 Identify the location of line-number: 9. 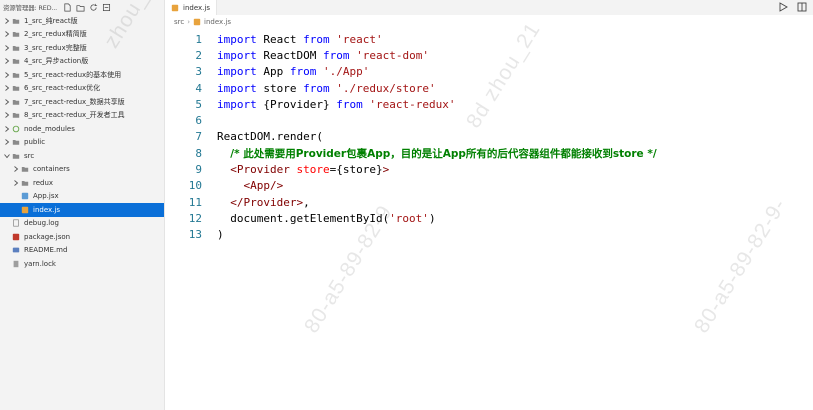
(198, 170).